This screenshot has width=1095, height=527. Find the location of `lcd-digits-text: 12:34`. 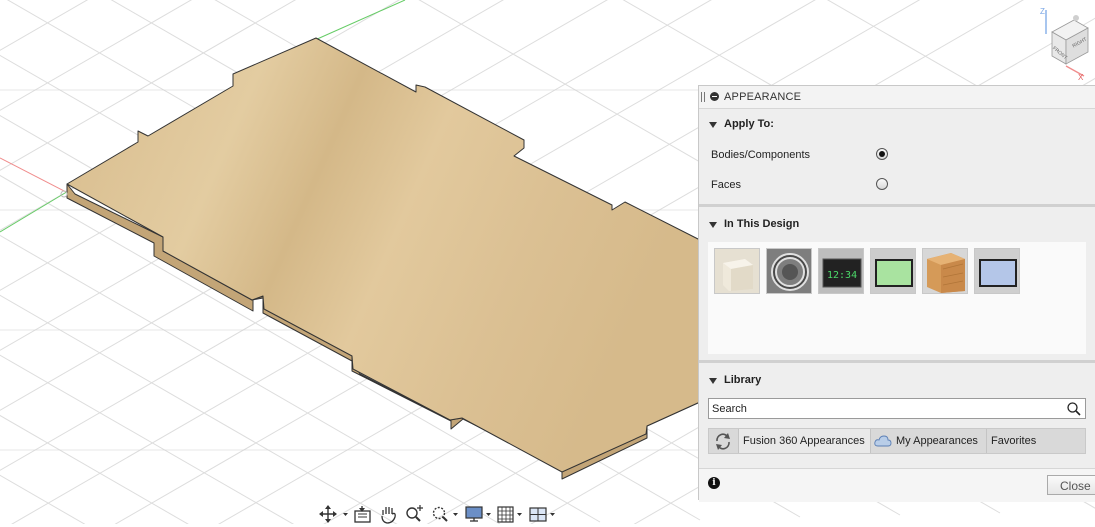

lcd-digits-text: 12:34 is located at coordinates (842, 275).